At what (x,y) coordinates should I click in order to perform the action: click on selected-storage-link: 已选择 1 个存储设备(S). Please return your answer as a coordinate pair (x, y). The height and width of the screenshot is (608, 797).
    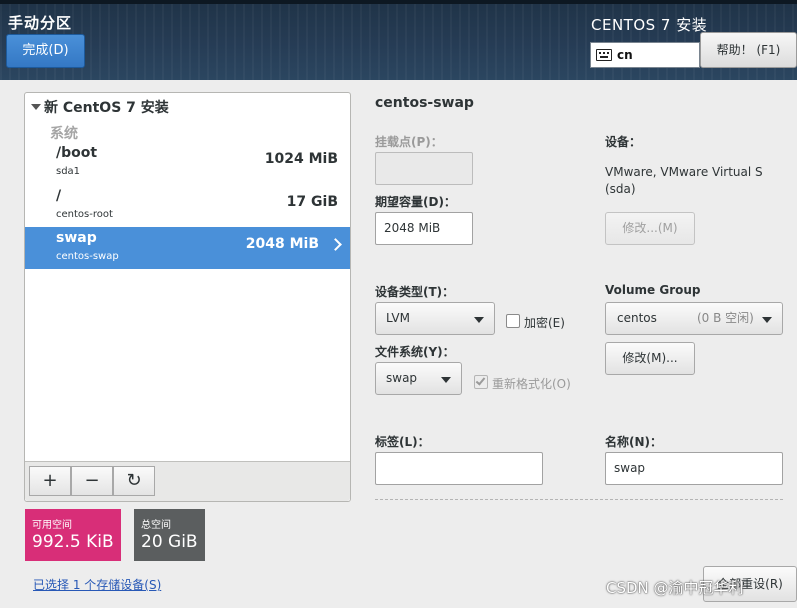
    Looking at the image, I should click on (97, 584).